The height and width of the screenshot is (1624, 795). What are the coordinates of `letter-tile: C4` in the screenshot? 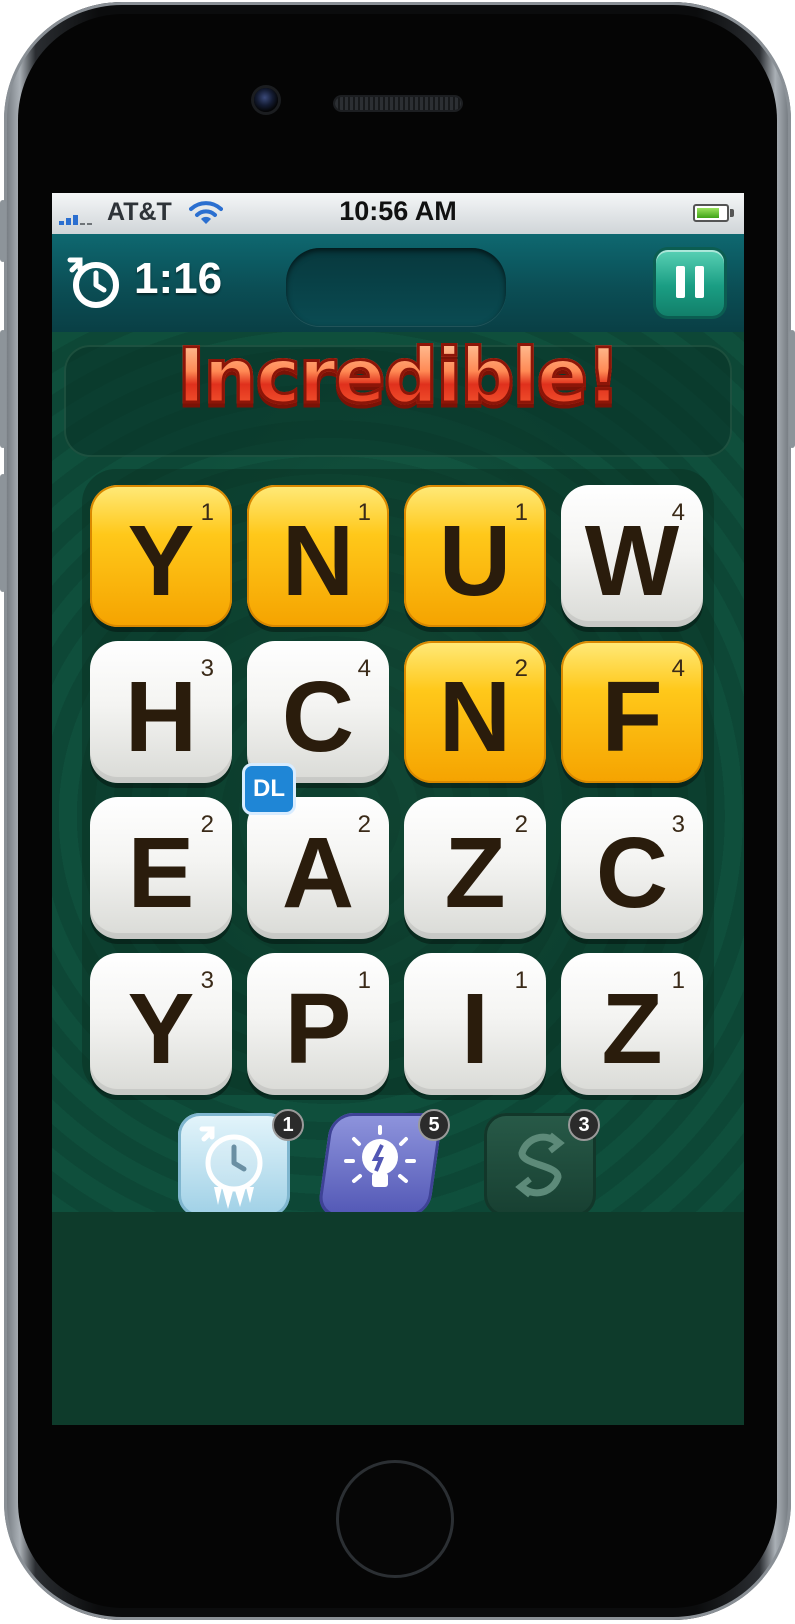 It's located at (318, 712).